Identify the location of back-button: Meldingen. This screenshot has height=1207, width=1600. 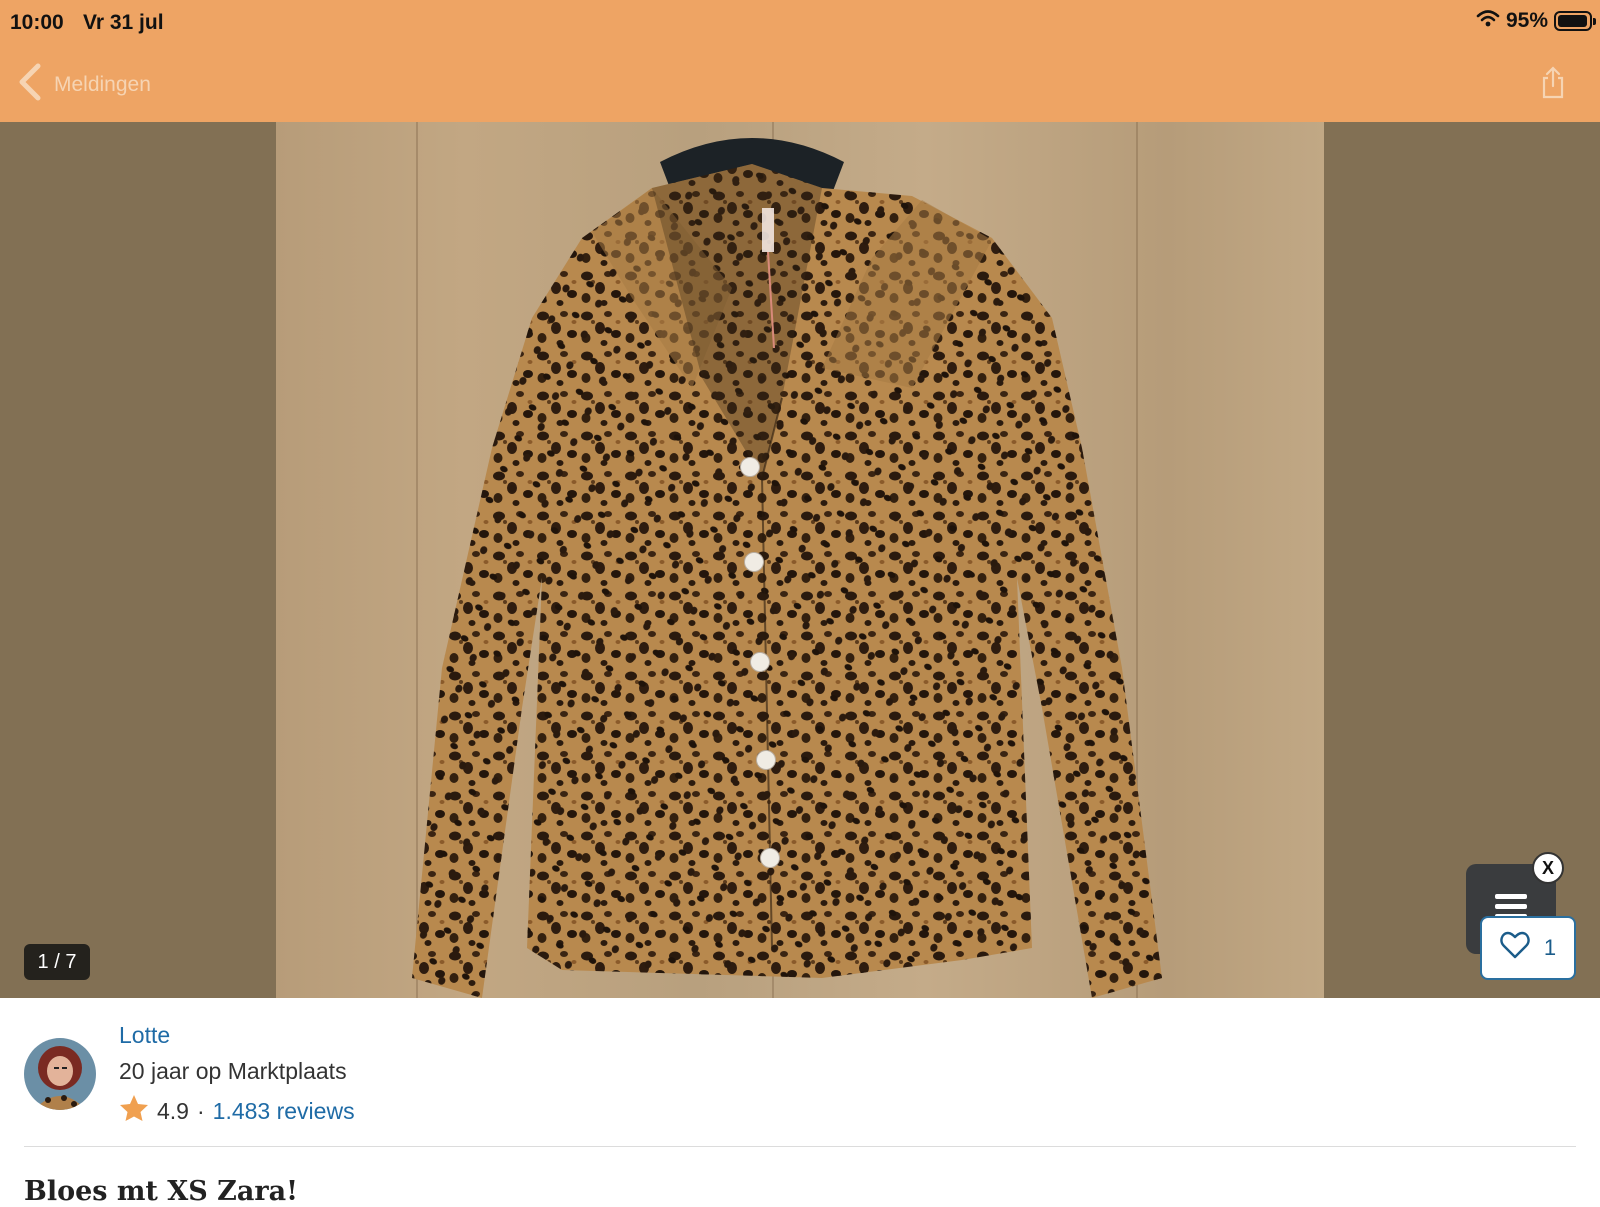
(83, 85).